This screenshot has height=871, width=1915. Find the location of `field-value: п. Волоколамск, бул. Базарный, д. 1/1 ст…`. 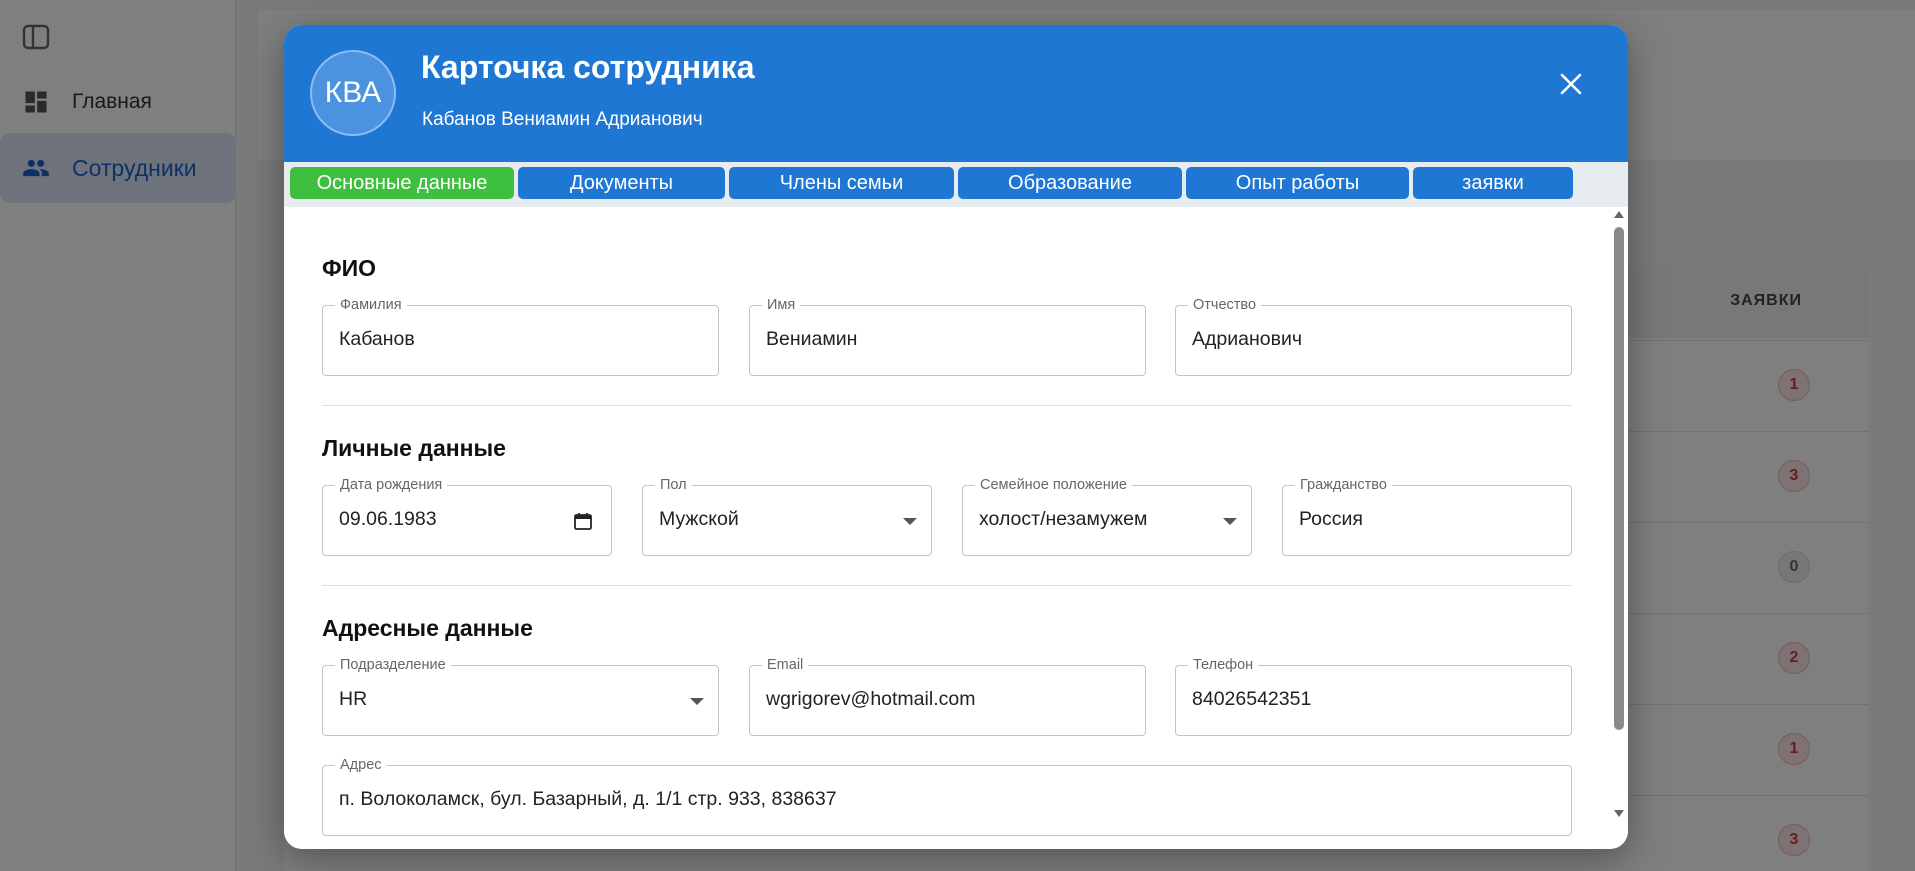

field-value: п. Волоколамск, бул. Базарный, д. 1/1 ст… is located at coordinates (588, 799).